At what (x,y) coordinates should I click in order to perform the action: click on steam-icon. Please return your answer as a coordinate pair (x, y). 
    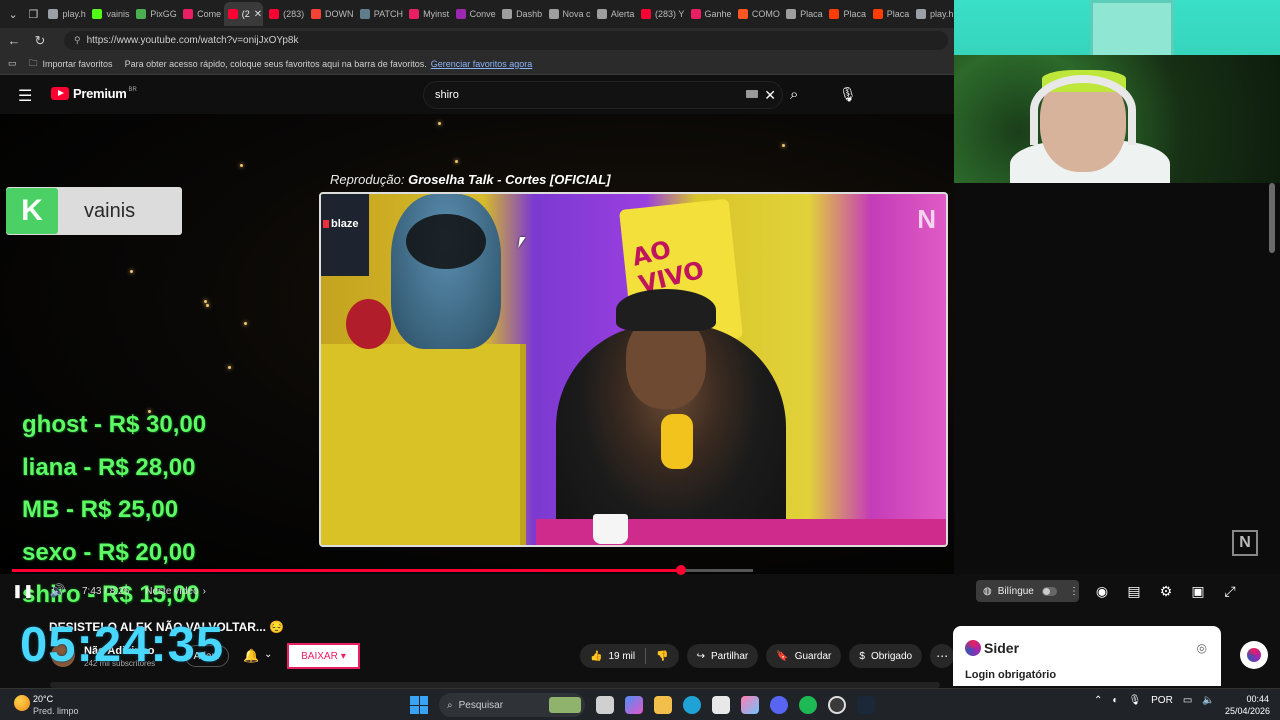
    Looking at the image, I should click on (866, 705).